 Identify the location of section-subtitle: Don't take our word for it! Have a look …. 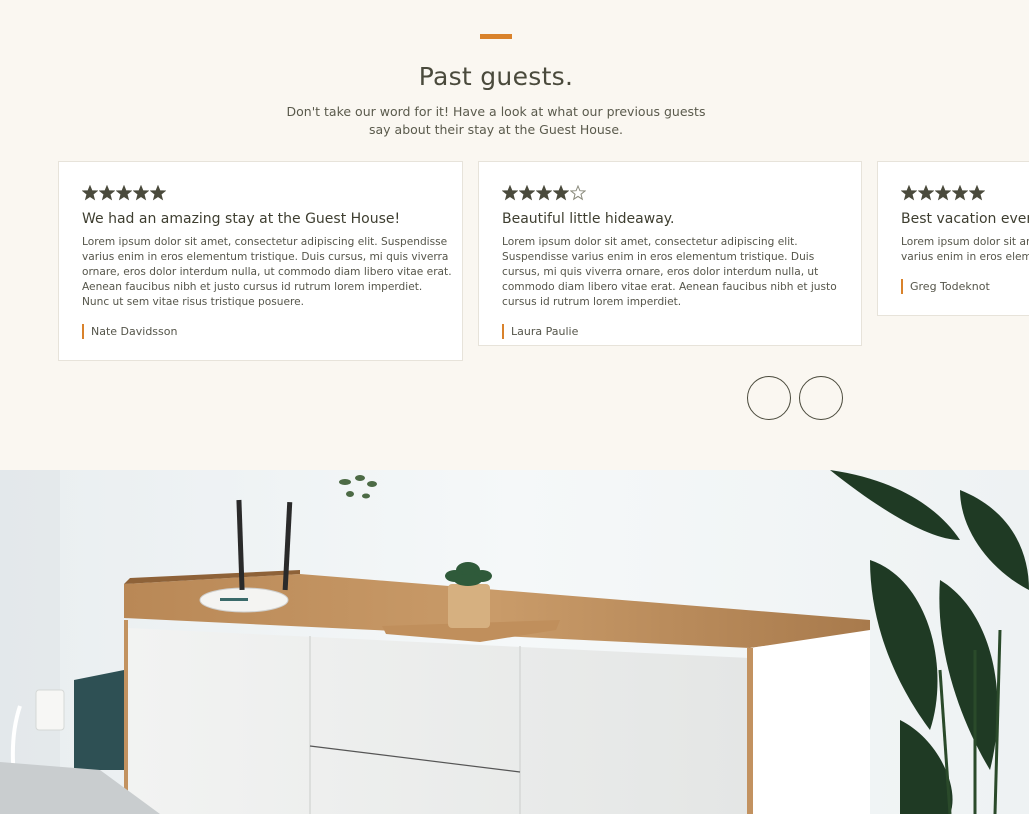
(496, 120).